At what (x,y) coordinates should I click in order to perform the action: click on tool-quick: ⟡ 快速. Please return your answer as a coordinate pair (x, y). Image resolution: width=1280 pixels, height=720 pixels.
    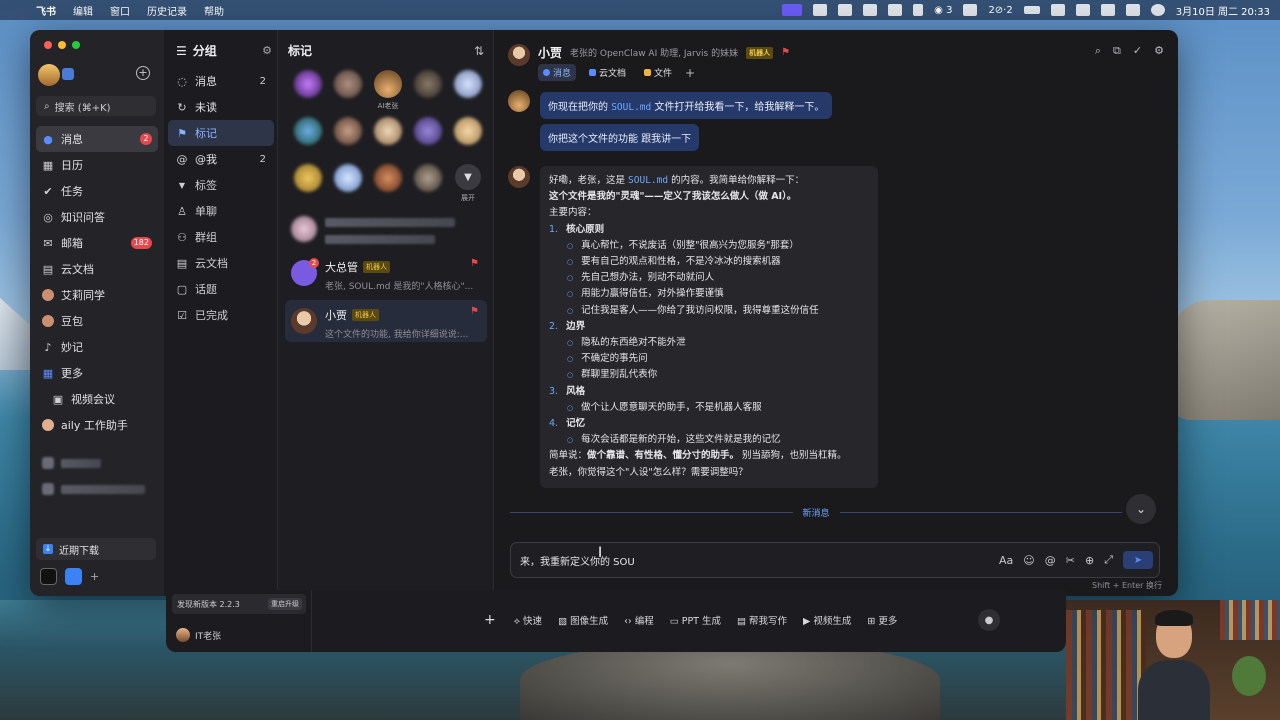
    Looking at the image, I should click on (528, 620).